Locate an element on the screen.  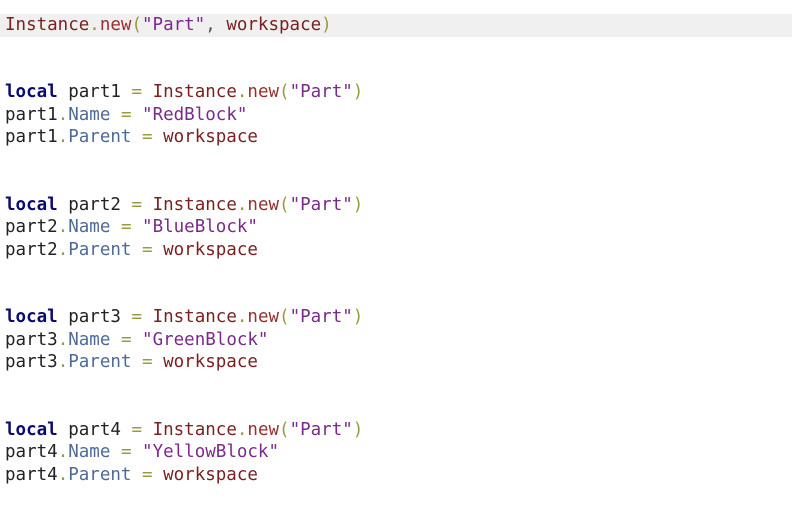
code-line: part2.Parent = workspace is located at coordinates (396, 250).